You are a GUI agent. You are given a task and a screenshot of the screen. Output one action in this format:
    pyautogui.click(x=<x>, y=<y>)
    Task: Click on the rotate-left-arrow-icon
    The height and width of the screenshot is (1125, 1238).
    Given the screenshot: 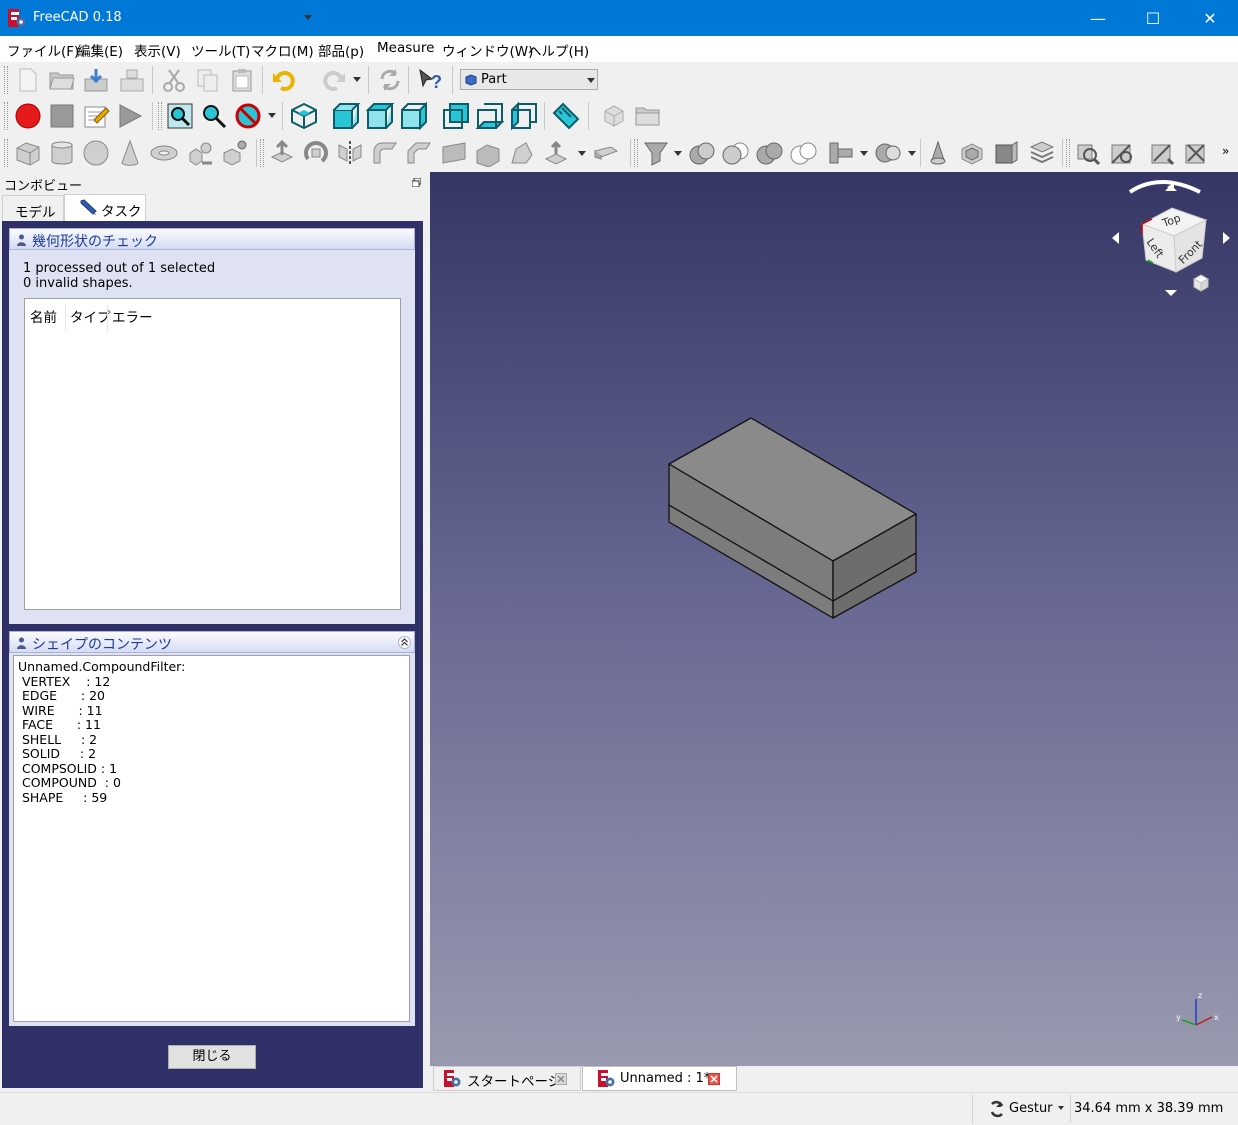 What is the action you would take?
    pyautogui.click(x=1164, y=187)
    